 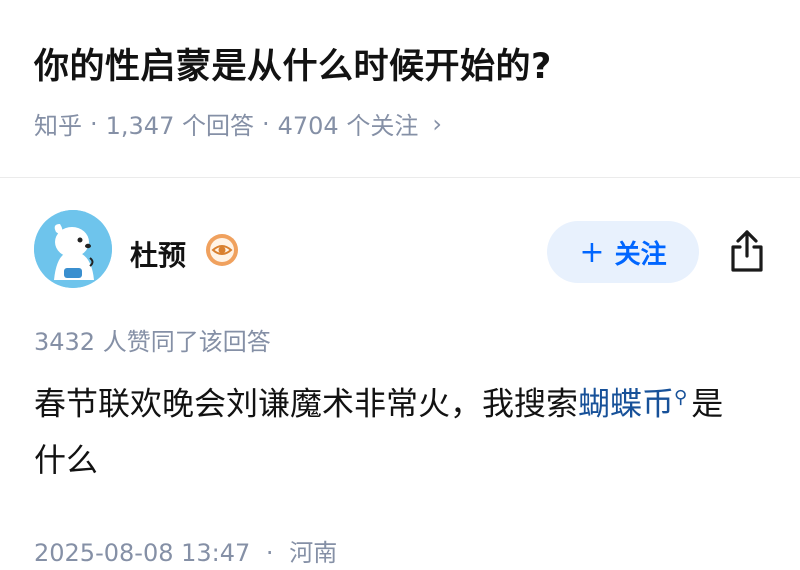 I want to click on answer-footer: 2025-08-08 13:47 · 河南, so click(x=185, y=550).